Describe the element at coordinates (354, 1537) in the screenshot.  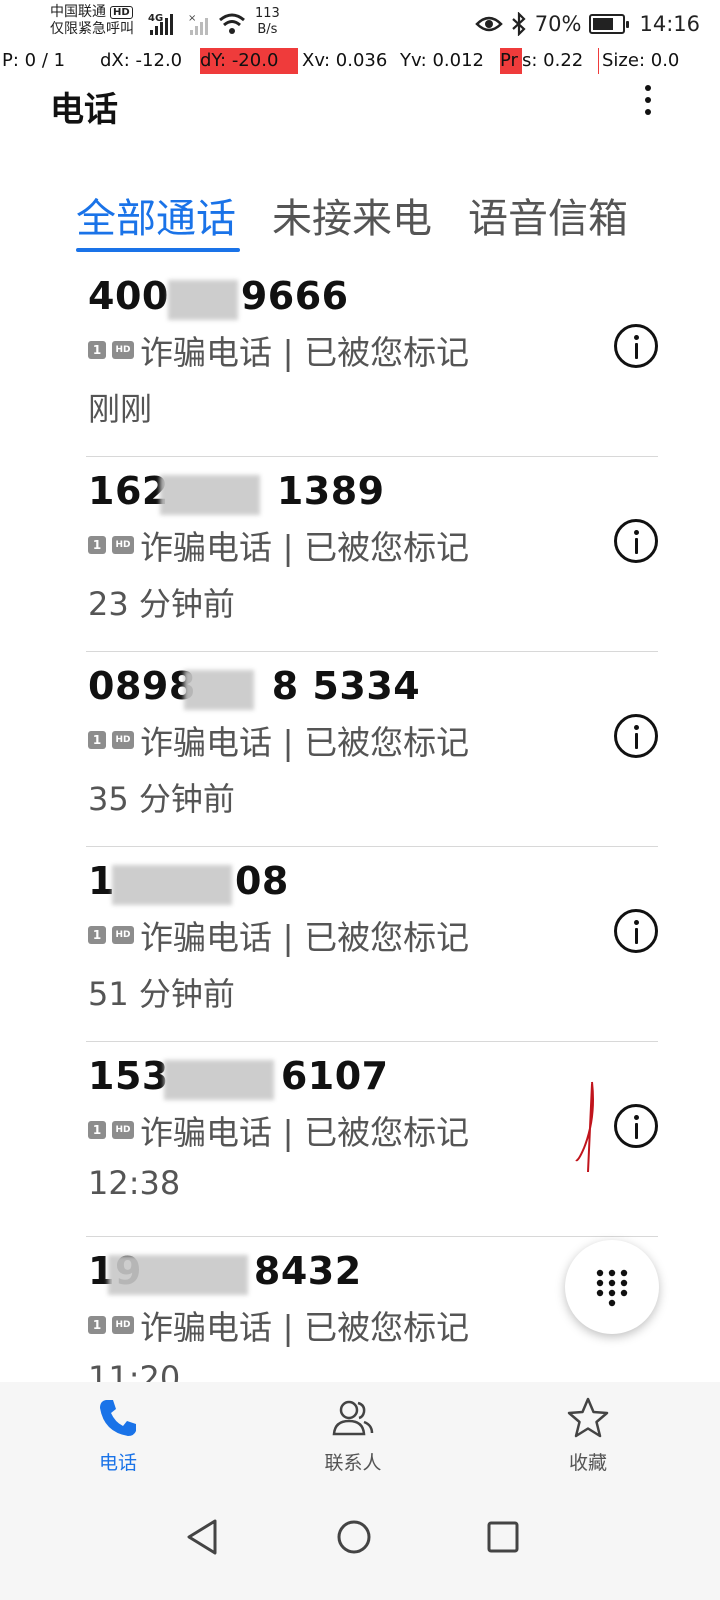
I see `home-icon` at that location.